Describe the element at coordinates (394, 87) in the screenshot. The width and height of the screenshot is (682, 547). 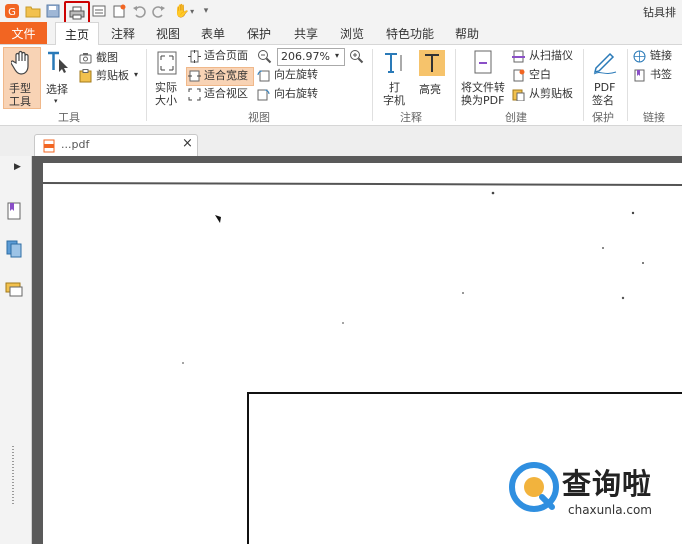
I see `typewriter-label-1: 打` at that location.